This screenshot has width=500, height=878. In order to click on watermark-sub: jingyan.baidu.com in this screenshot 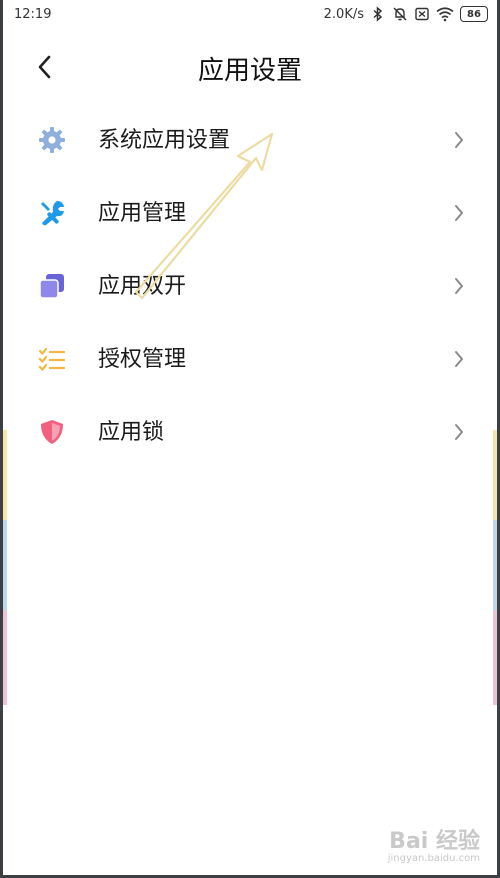, I will do `click(433, 858)`.